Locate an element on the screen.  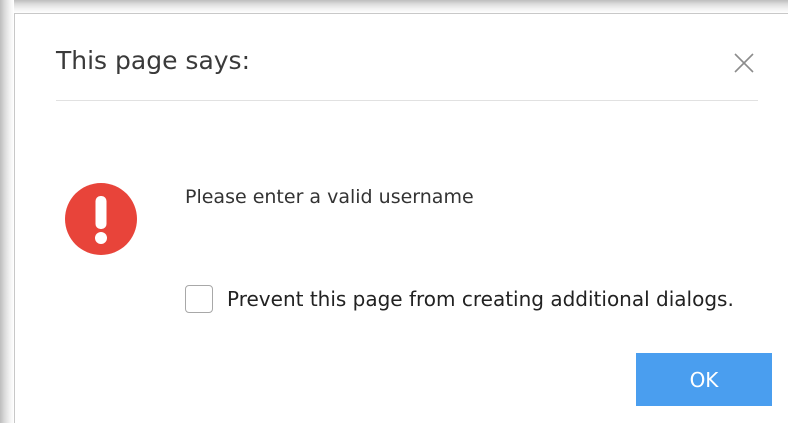
ok-button: OK is located at coordinates (704, 379).